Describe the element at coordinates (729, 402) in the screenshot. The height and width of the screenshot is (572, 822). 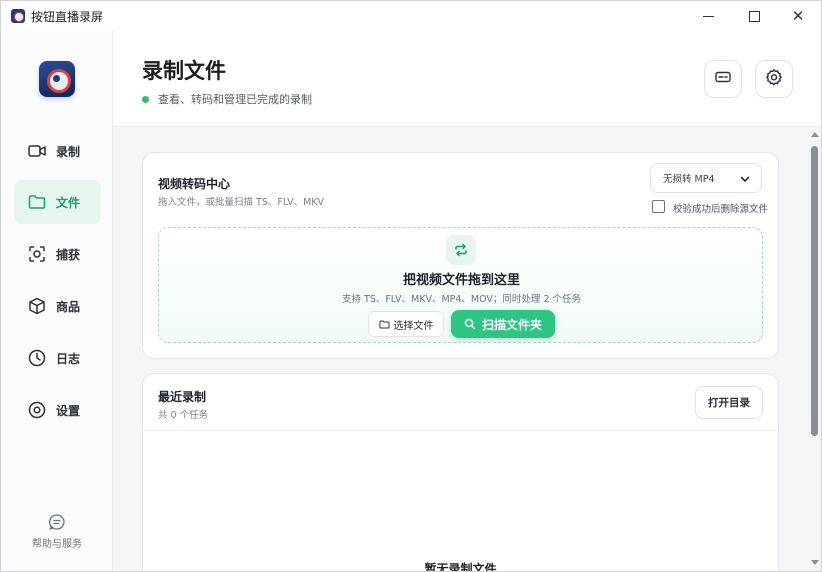
I see `open-directory-button: 打开目录` at that location.